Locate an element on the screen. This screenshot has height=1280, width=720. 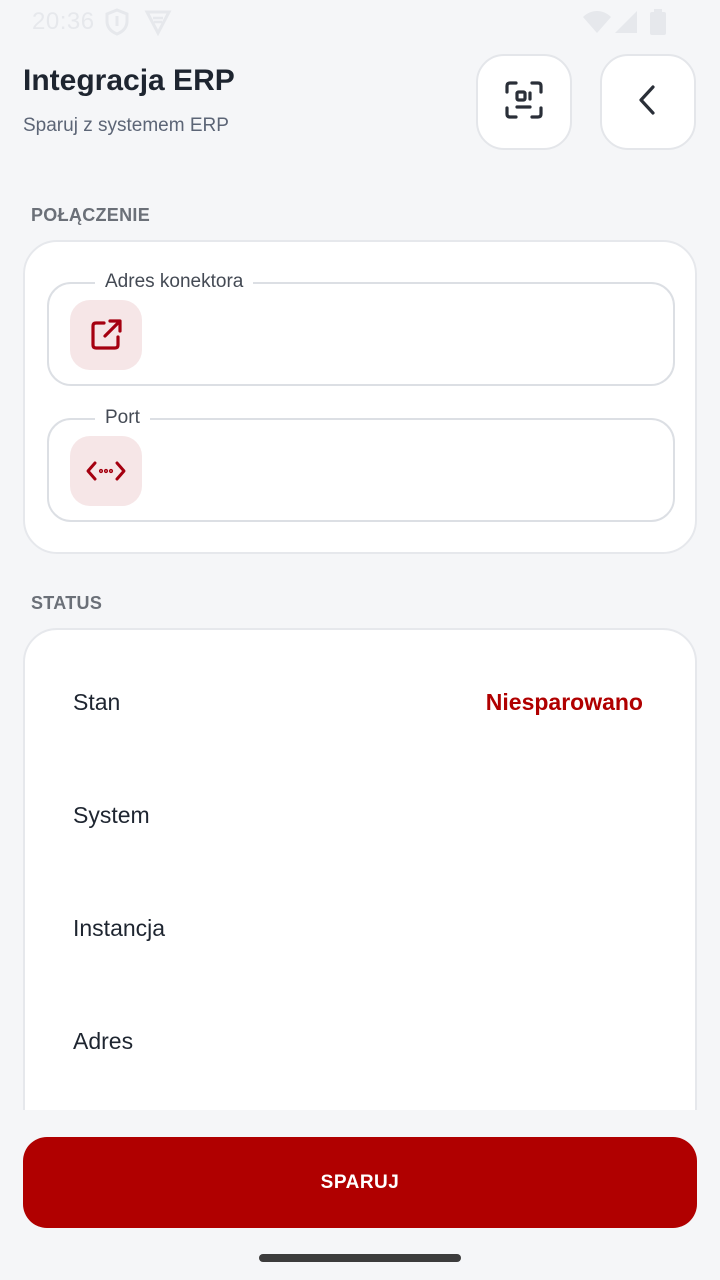
status-section-label: STATUS is located at coordinates (67, 603).